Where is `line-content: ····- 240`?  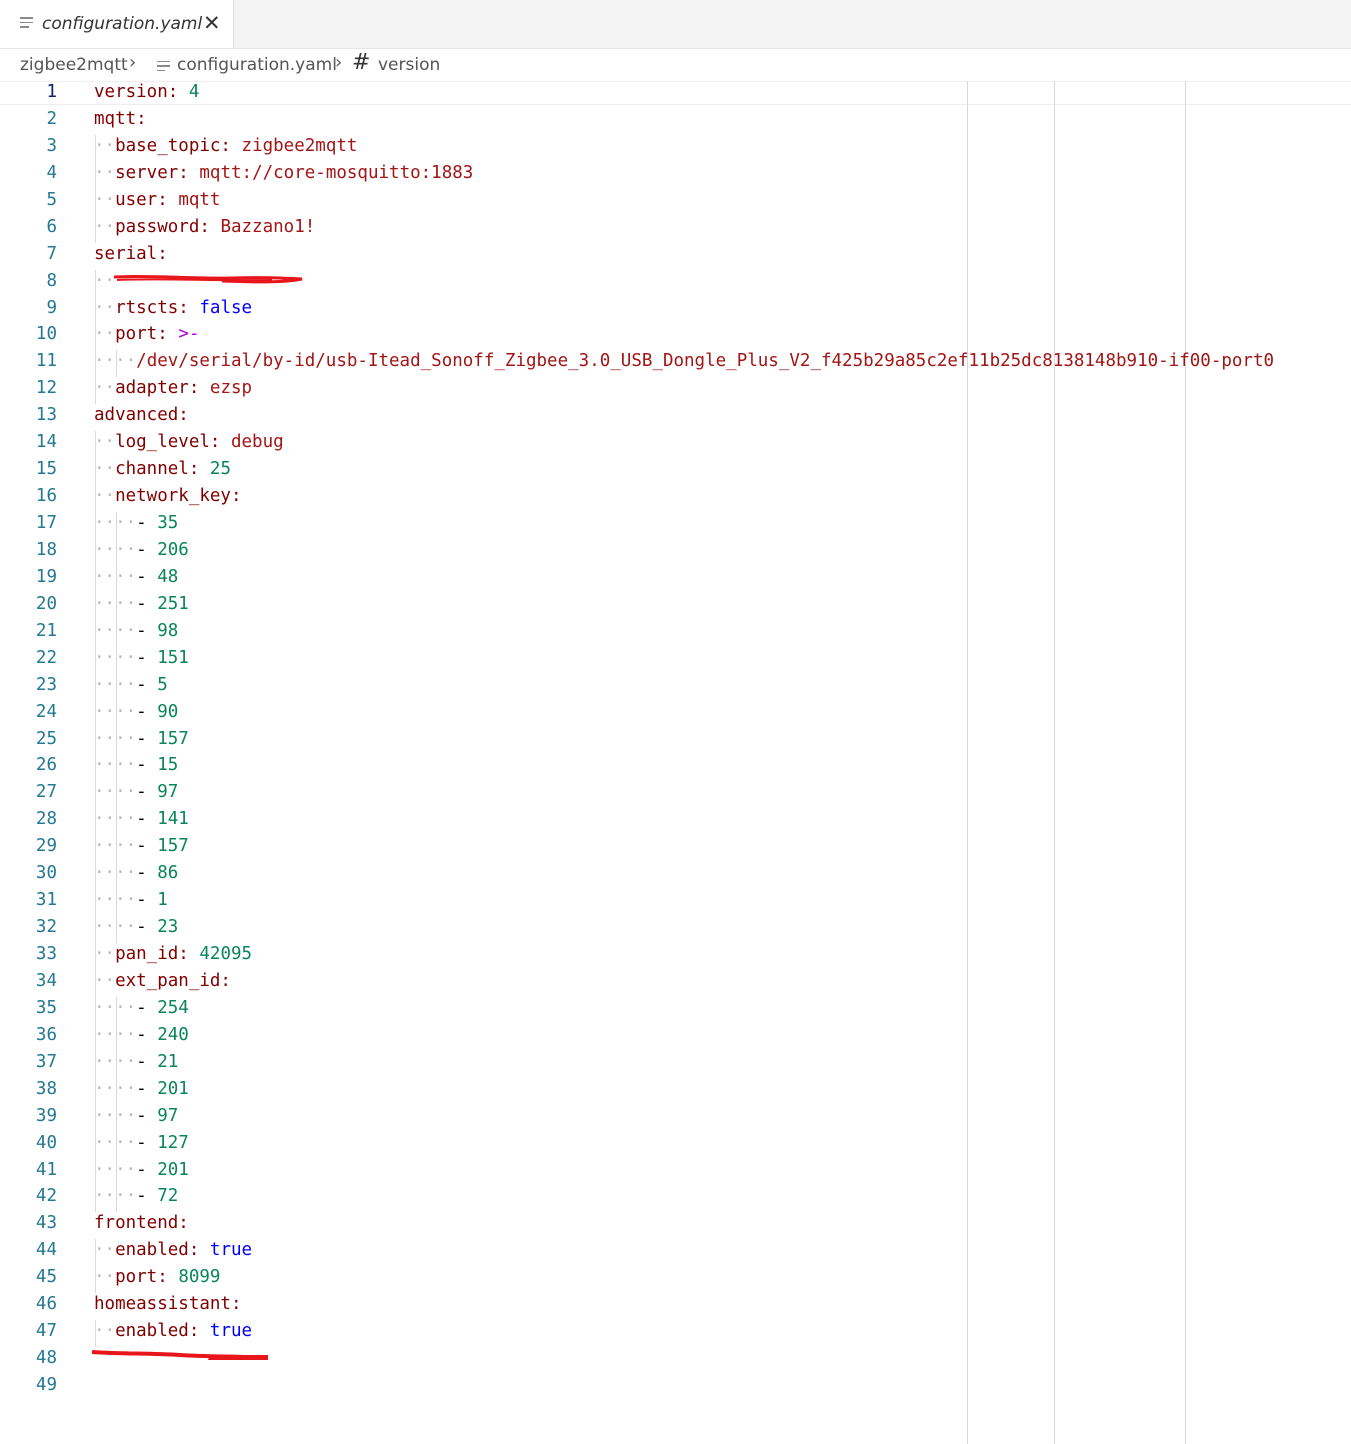 line-content: ····- 240 is located at coordinates (141, 1035).